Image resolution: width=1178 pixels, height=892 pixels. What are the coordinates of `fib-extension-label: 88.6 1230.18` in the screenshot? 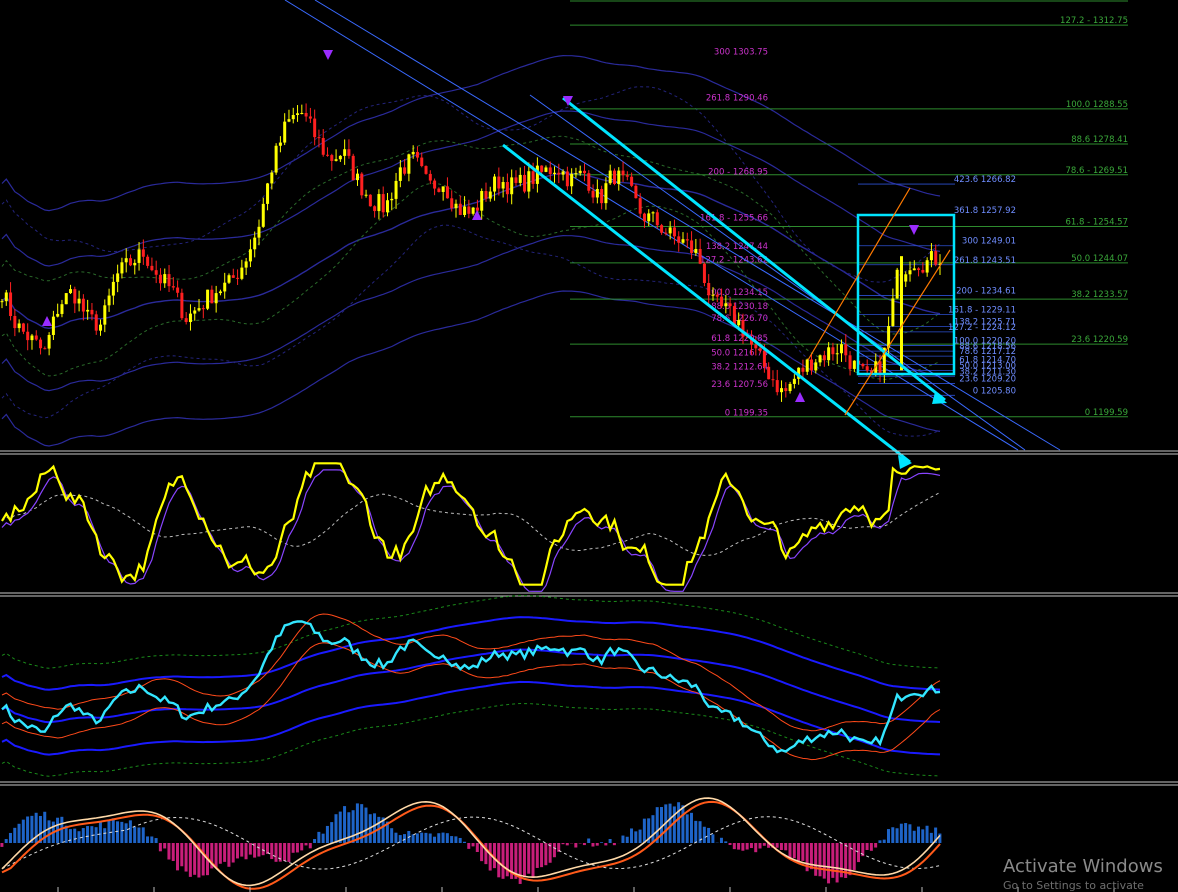 It's located at (739, 307).